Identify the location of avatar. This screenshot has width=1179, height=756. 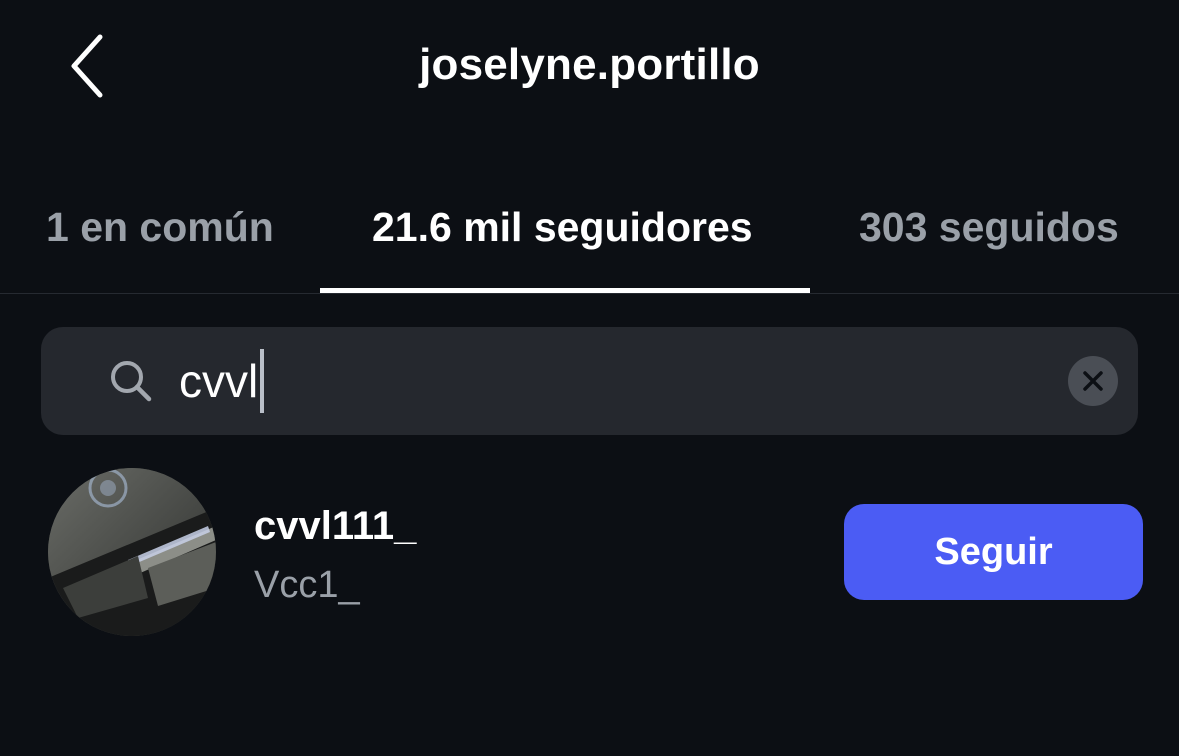
(132, 552).